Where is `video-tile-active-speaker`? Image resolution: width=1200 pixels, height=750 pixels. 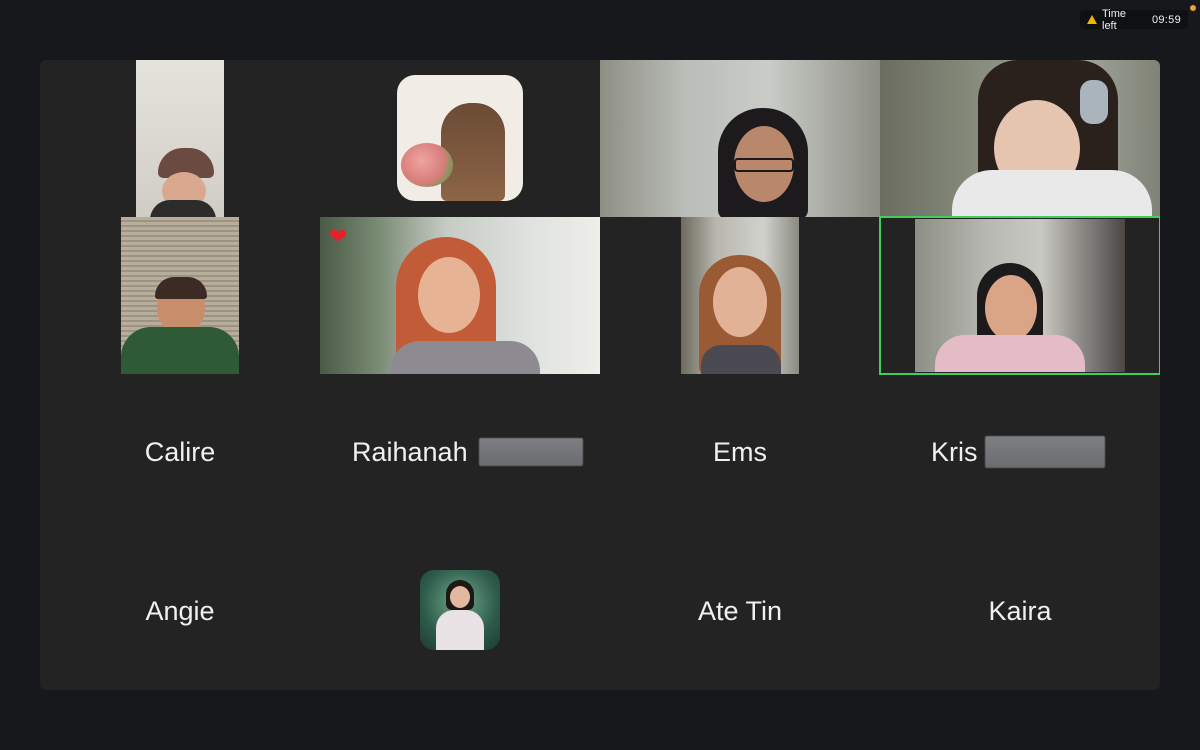
video-tile-active-speaker is located at coordinates (1019, 295).